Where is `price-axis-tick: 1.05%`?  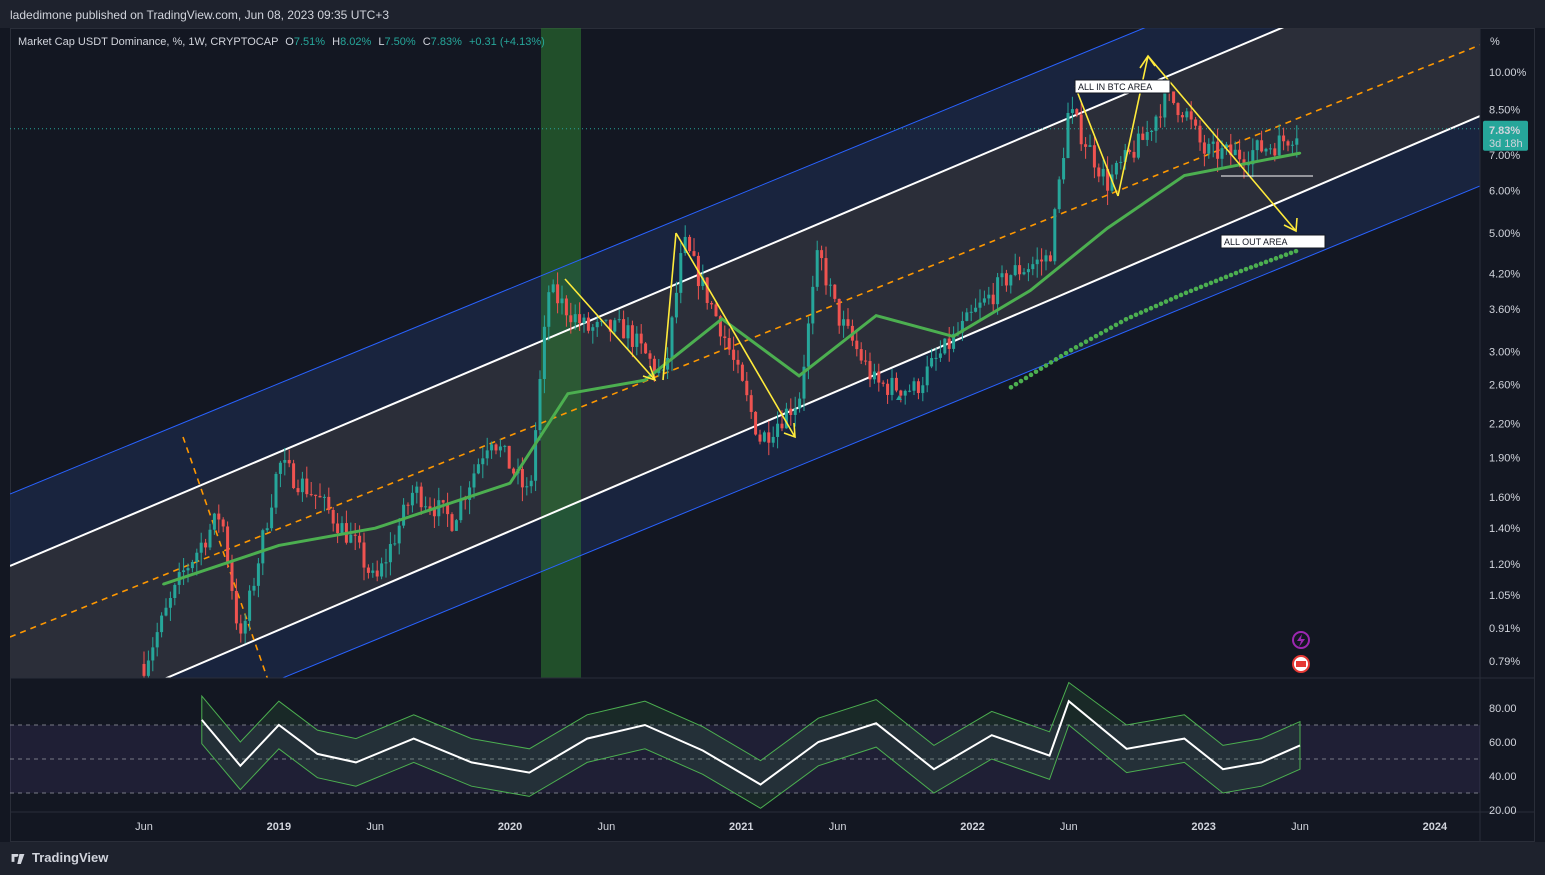 price-axis-tick: 1.05% is located at coordinates (1504, 596).